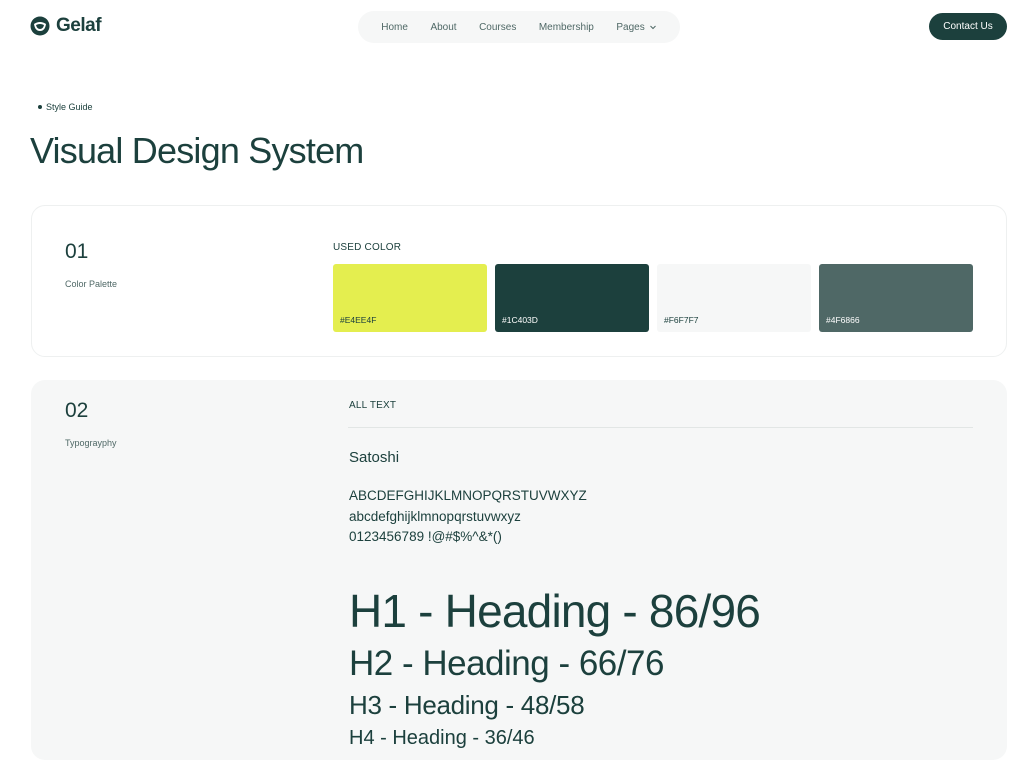 This screenshot has height=760, width=1035. Describe the element at coordinates (497, 27) in the screenshot. I see `nav-courses: Courses` at that location.